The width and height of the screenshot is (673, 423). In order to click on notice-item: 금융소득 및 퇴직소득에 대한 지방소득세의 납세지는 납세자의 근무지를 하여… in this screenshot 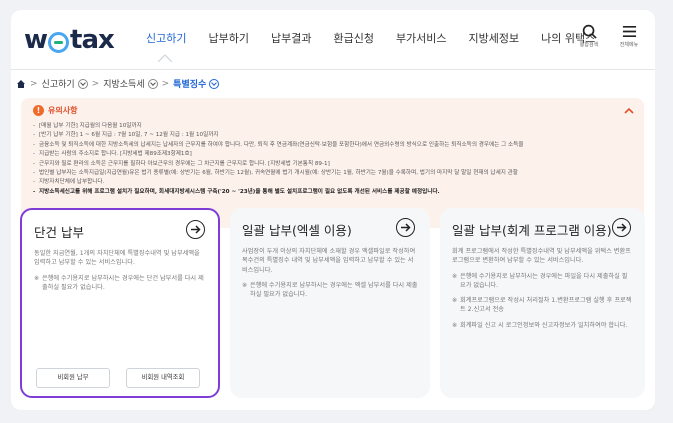, I will do `click(332, 146)`.